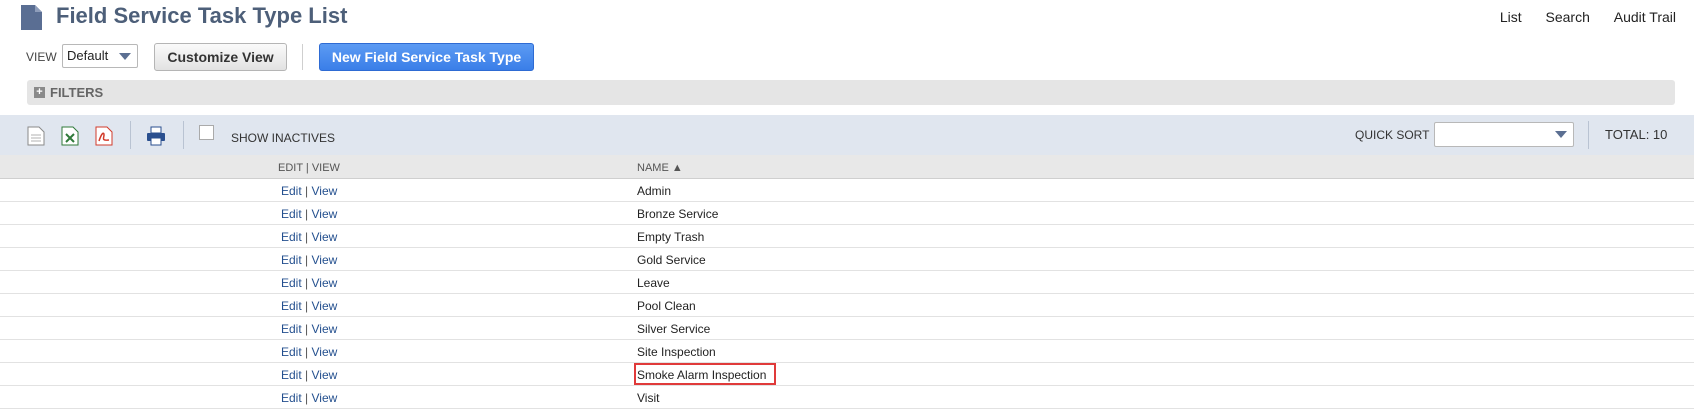  Describe the element at coordinates (36, 136) in the screenshot. I see `export-csv-icon` at that location.